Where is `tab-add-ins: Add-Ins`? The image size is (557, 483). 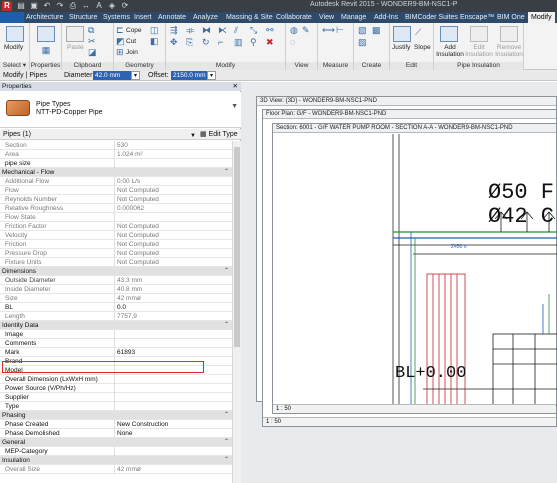 tab-add-ins: Add-Ins is located at coordinates (386, 17).